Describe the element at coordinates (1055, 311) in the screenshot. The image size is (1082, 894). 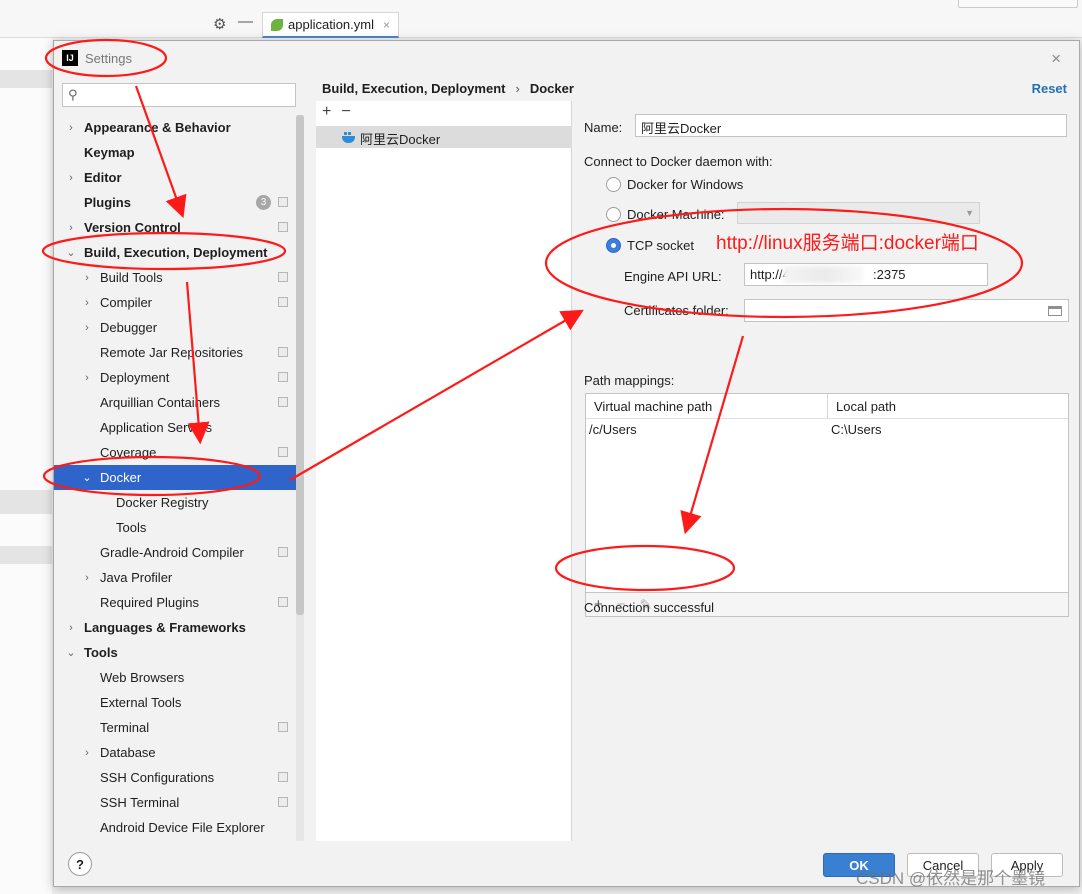
I see `folder-icon` at that location.